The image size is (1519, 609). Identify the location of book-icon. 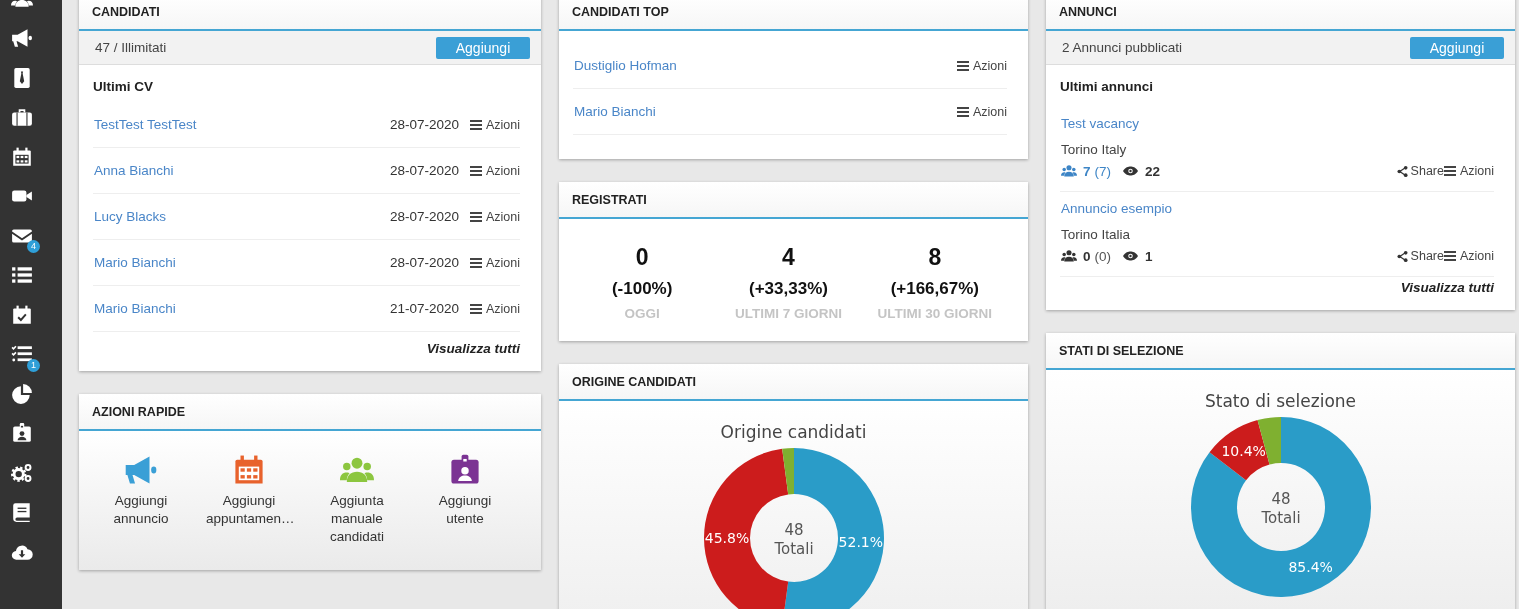
(22, 512).